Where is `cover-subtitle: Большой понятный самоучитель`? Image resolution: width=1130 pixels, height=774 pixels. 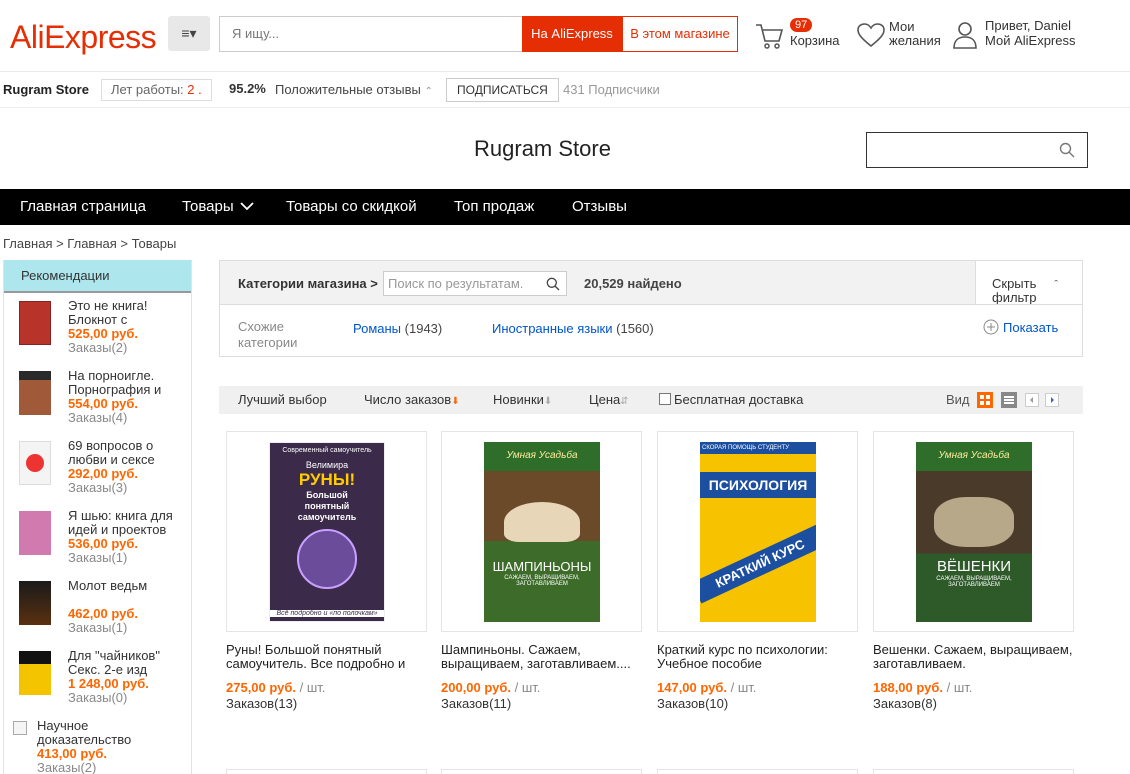 cover-subtitle: Большой понятный самоучитель is located at coordinates (327, 506).